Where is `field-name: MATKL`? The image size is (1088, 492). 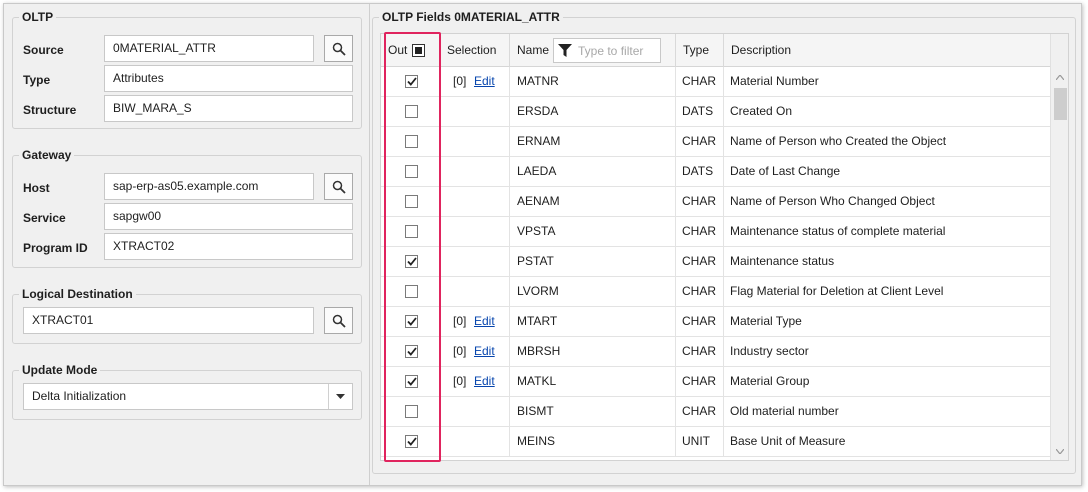 field-name: MATKL is located at coordinates (593, 381).